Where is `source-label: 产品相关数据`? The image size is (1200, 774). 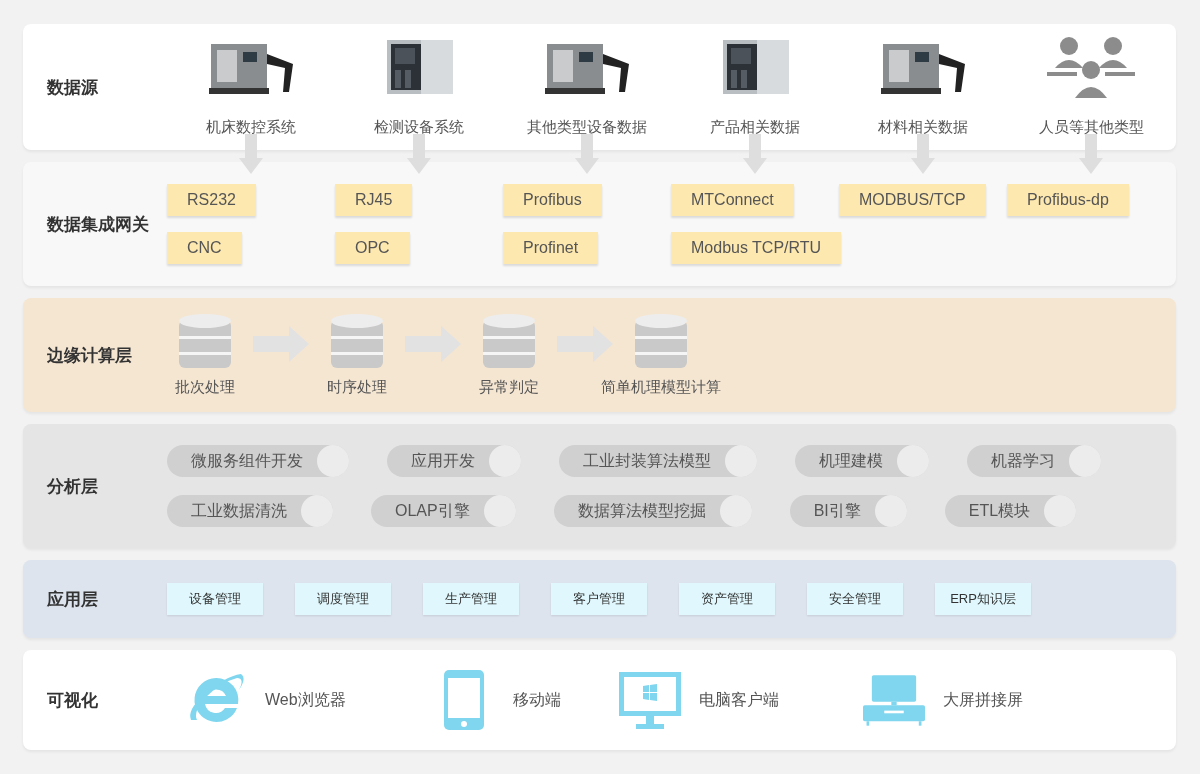 source-label: 产品相关数据 is located at coordinates (755, 127).